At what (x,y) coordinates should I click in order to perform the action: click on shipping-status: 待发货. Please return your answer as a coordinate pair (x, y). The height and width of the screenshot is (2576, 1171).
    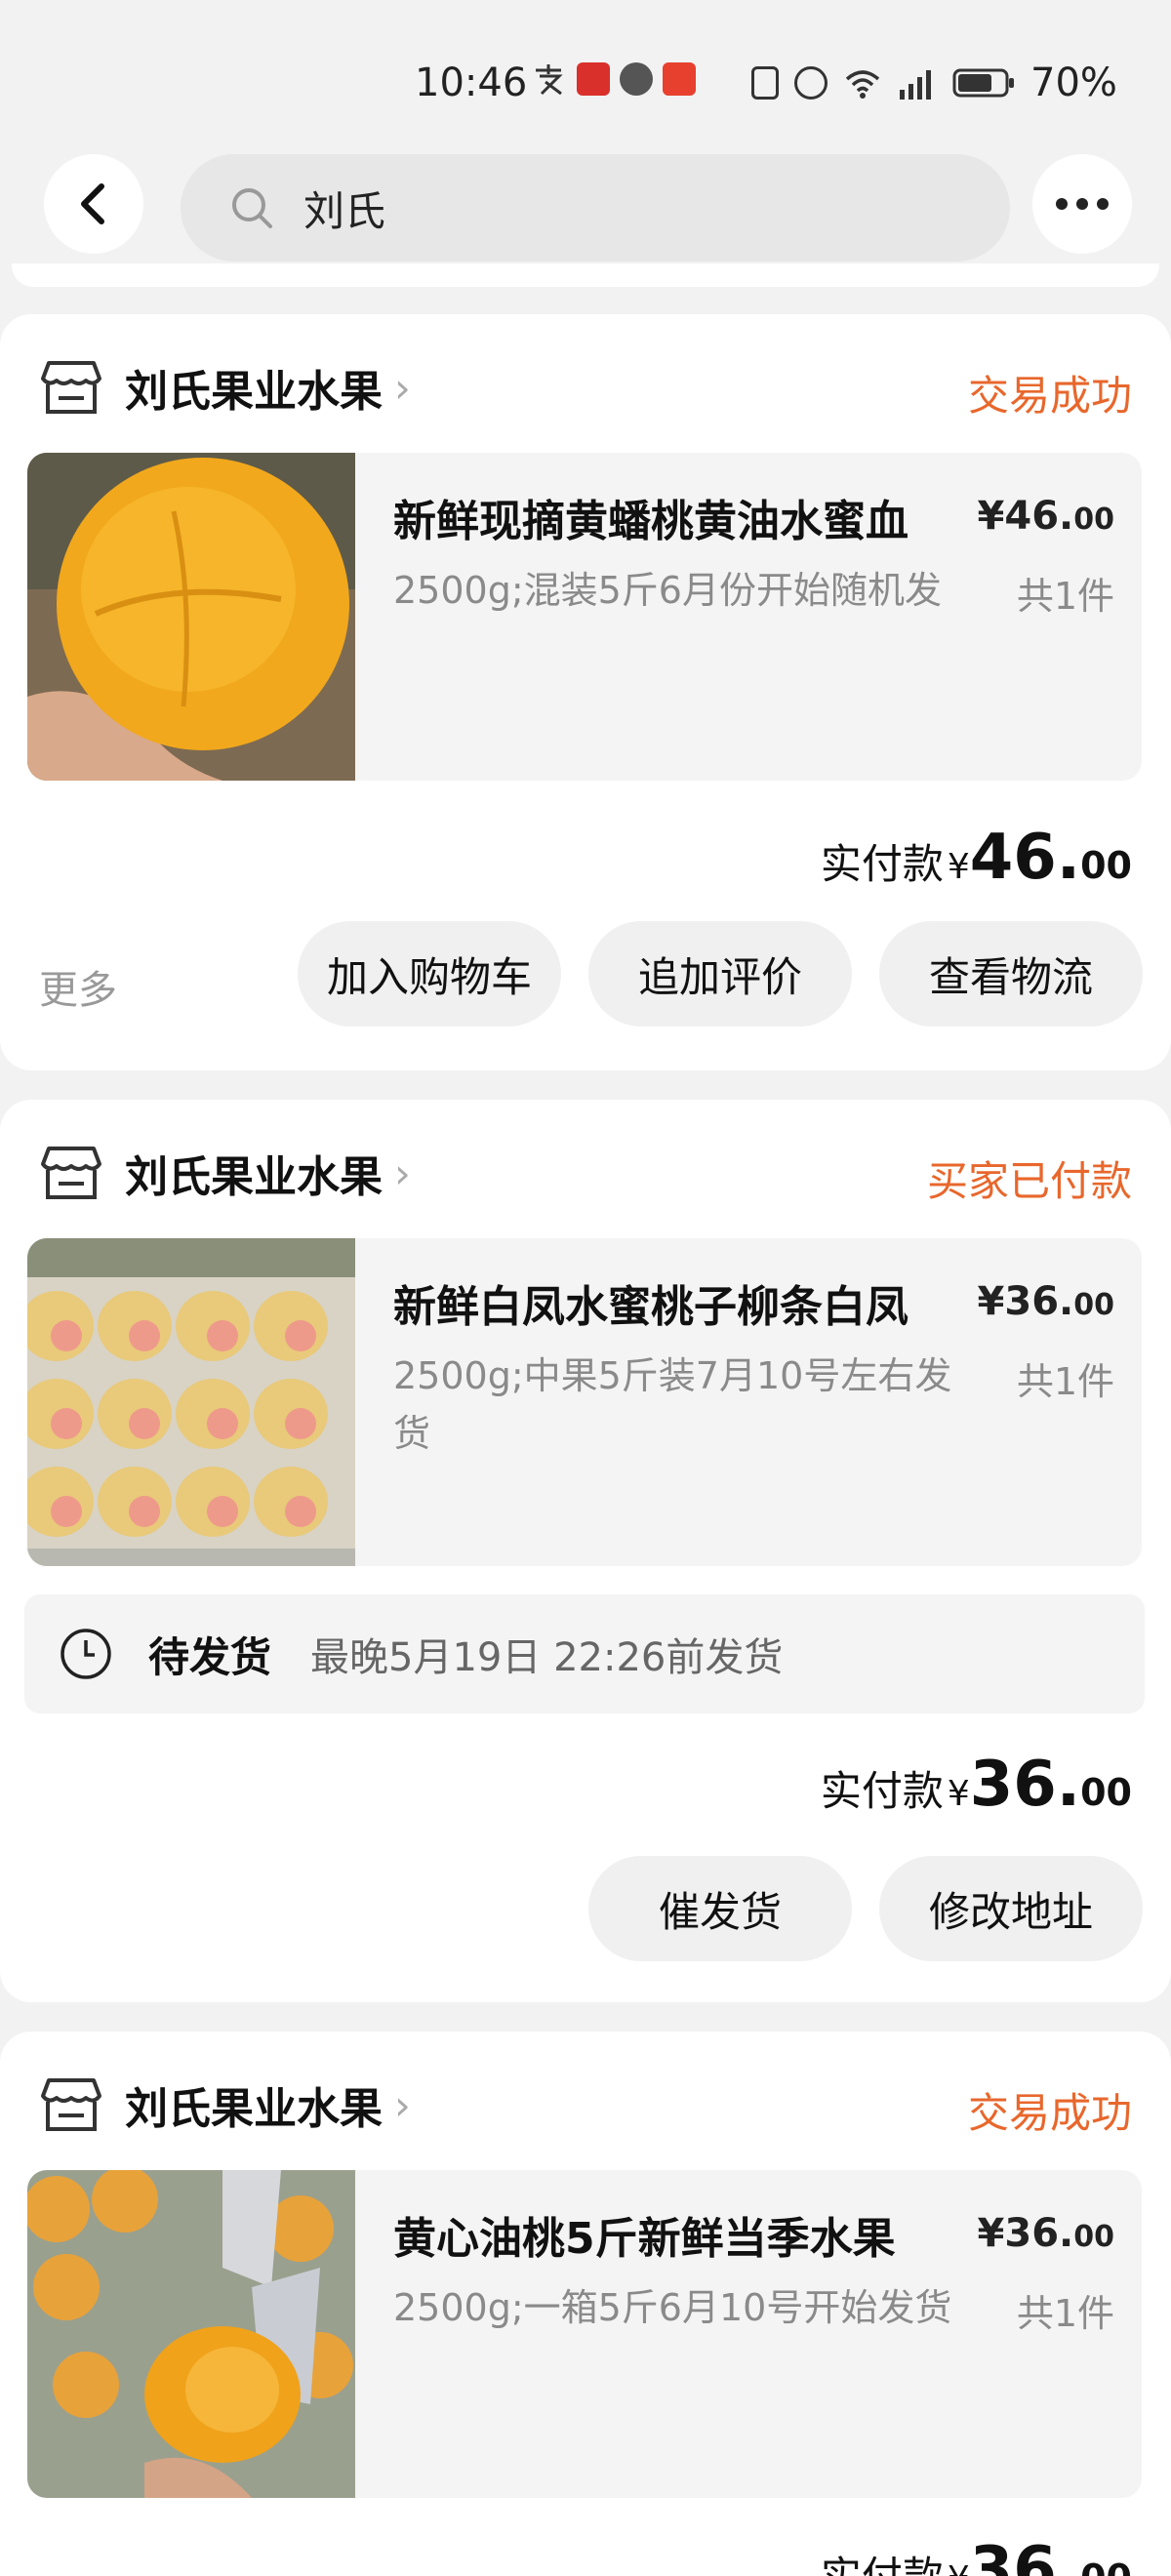
    Looking at the image, I should click on (210, 1656).